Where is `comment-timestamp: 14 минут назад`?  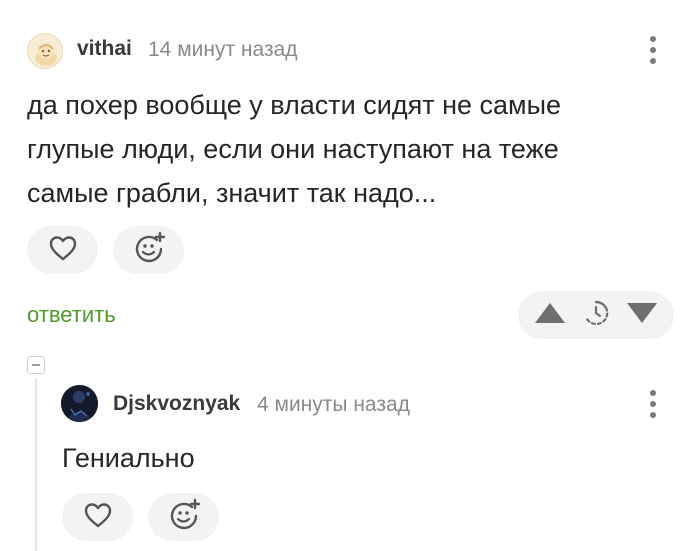 comment-timestamp: 14 минут назад is located at coordinates (223, 49).